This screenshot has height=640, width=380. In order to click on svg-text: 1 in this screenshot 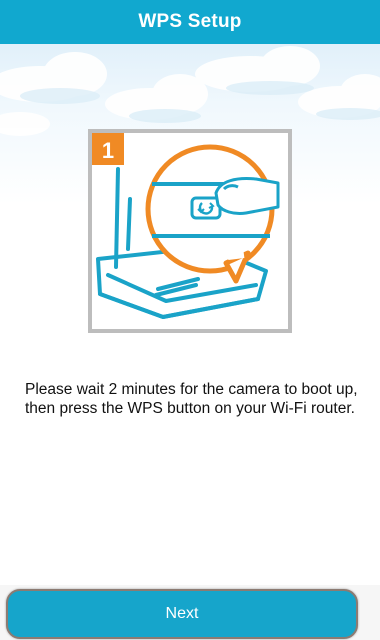, I will do `click(108, 150)`.